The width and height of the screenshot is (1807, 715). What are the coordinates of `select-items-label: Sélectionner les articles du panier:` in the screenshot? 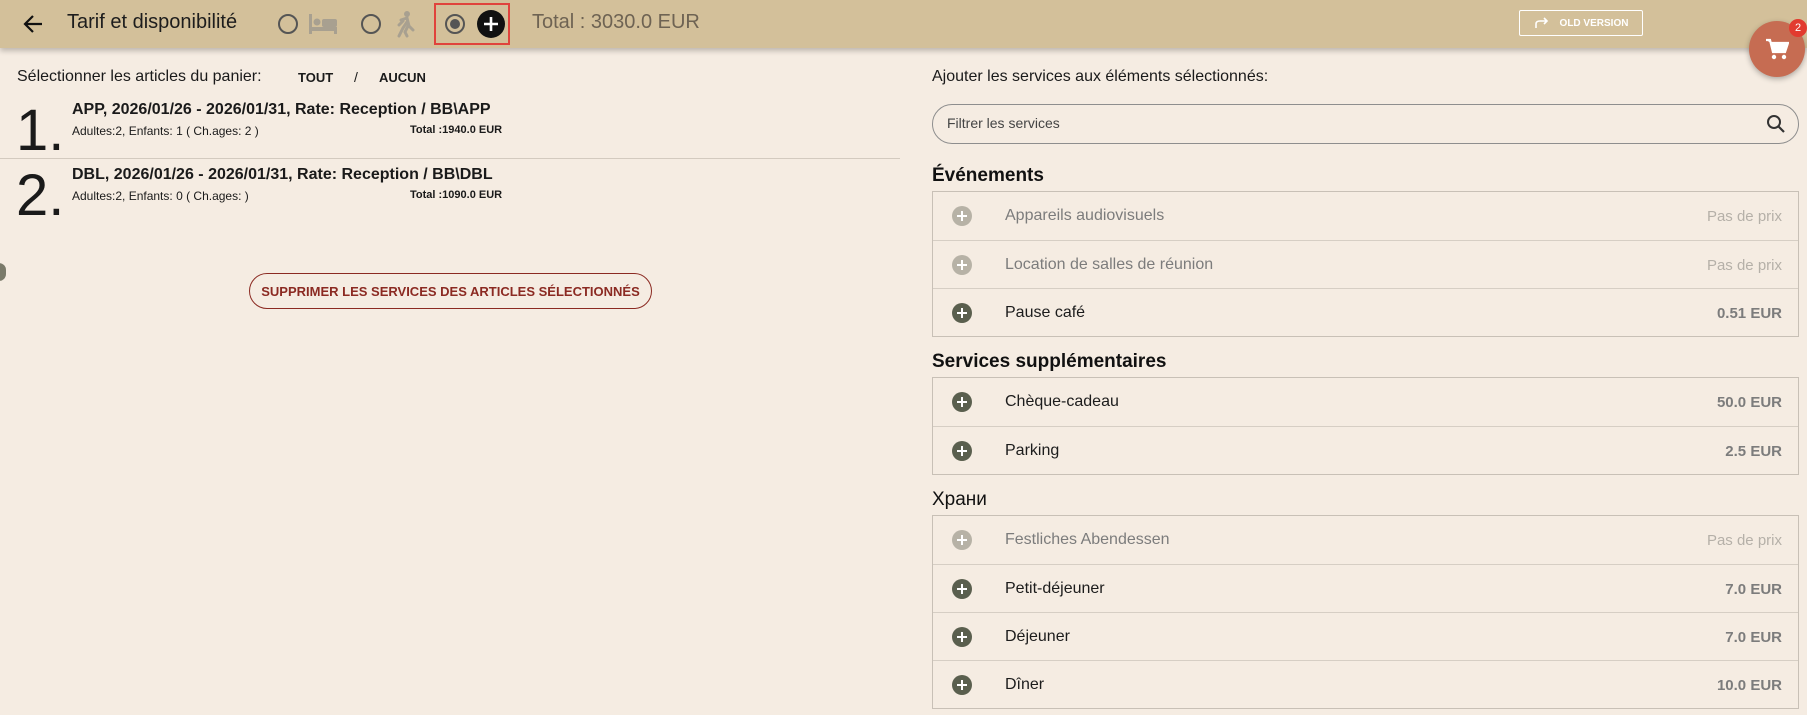 It's located at (139, 76).